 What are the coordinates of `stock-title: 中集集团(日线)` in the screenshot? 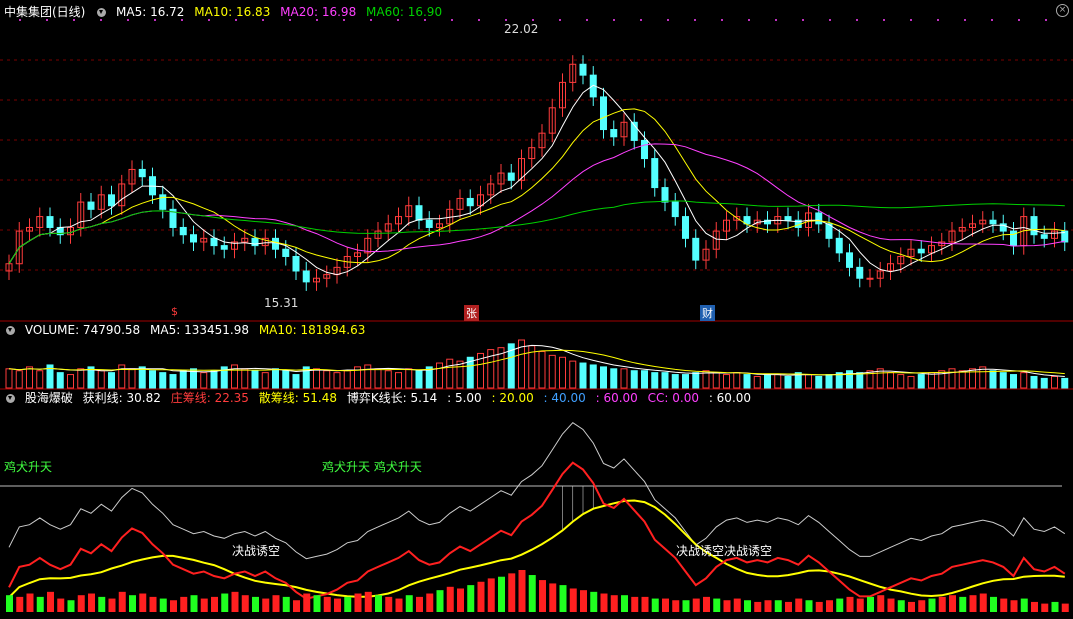 It's located at (44, 12).